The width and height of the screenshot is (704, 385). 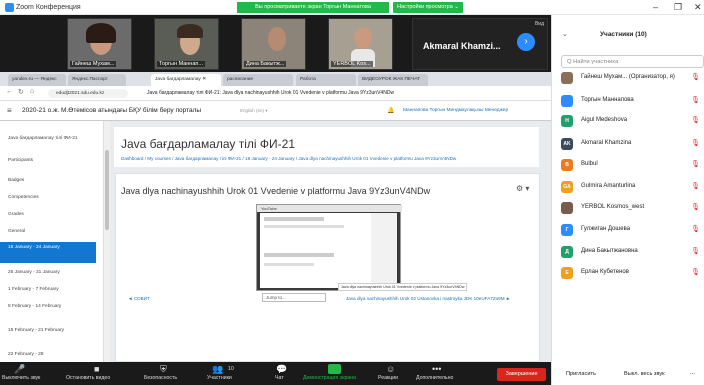 What do you see at coordinates (48, 180) in the screenshot?
I see `sidebar-item-badges: Badges` at bounding box center [48, 180].